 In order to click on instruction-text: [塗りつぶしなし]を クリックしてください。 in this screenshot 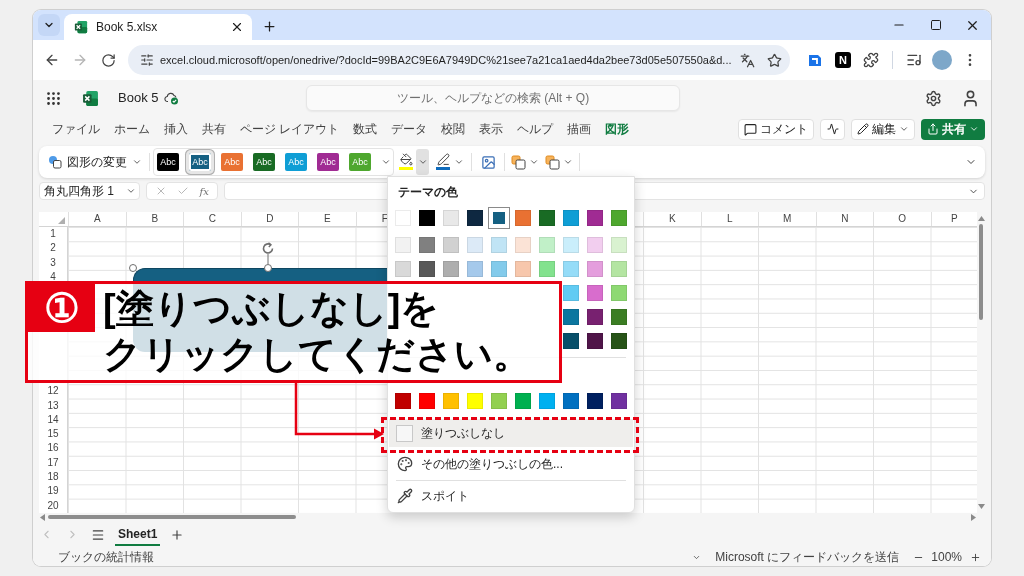, I will do `click(317, 331)`.